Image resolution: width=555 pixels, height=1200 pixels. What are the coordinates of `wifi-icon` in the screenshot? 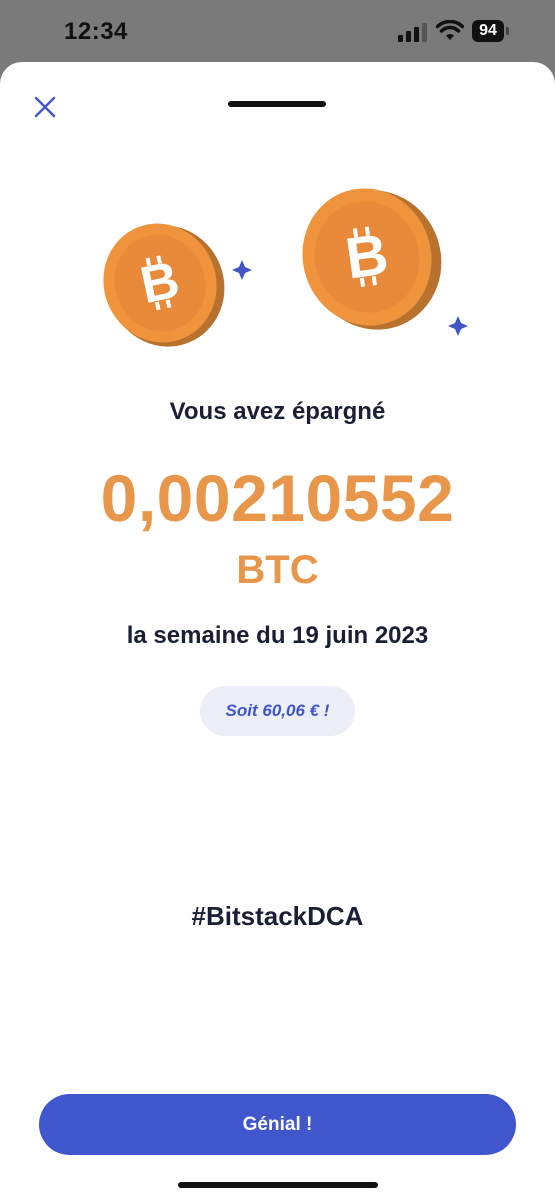 It's located at (450, 30).